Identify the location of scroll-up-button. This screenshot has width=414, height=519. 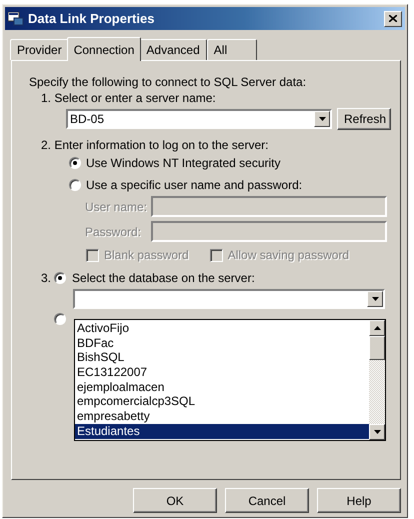
(377, 328).